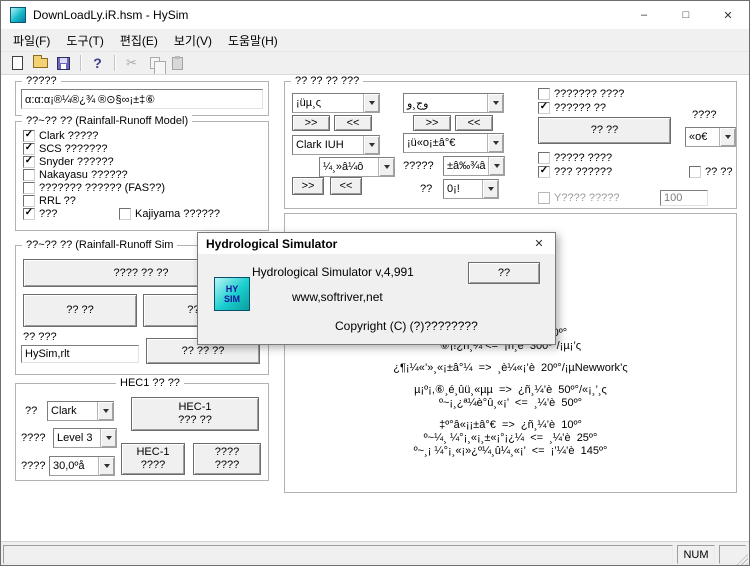 Image resolution: width=750 pixels, height=566 pixels. Describe the element at coordinates (710, 137) in the screenshot. I see `option-combo-h: «ο€` at that location.